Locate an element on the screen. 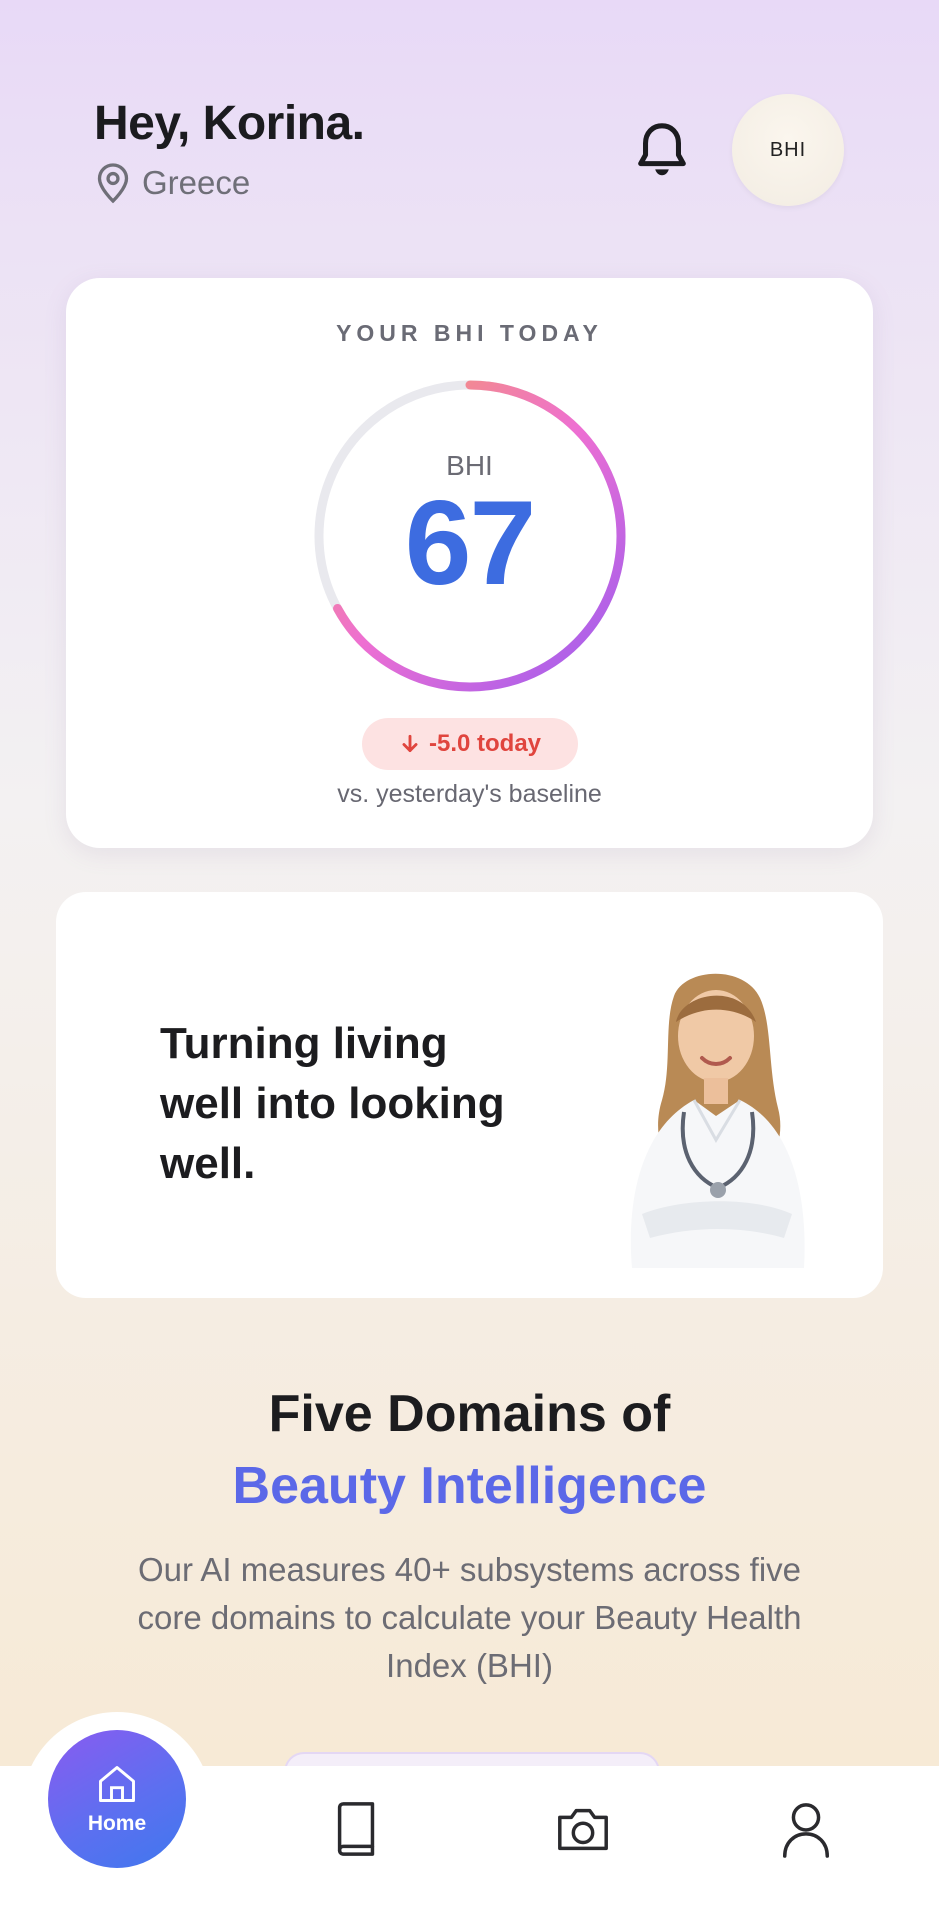 This screenshot has width=939, height=1920. book-icon is located at coordinates (357, 1829).